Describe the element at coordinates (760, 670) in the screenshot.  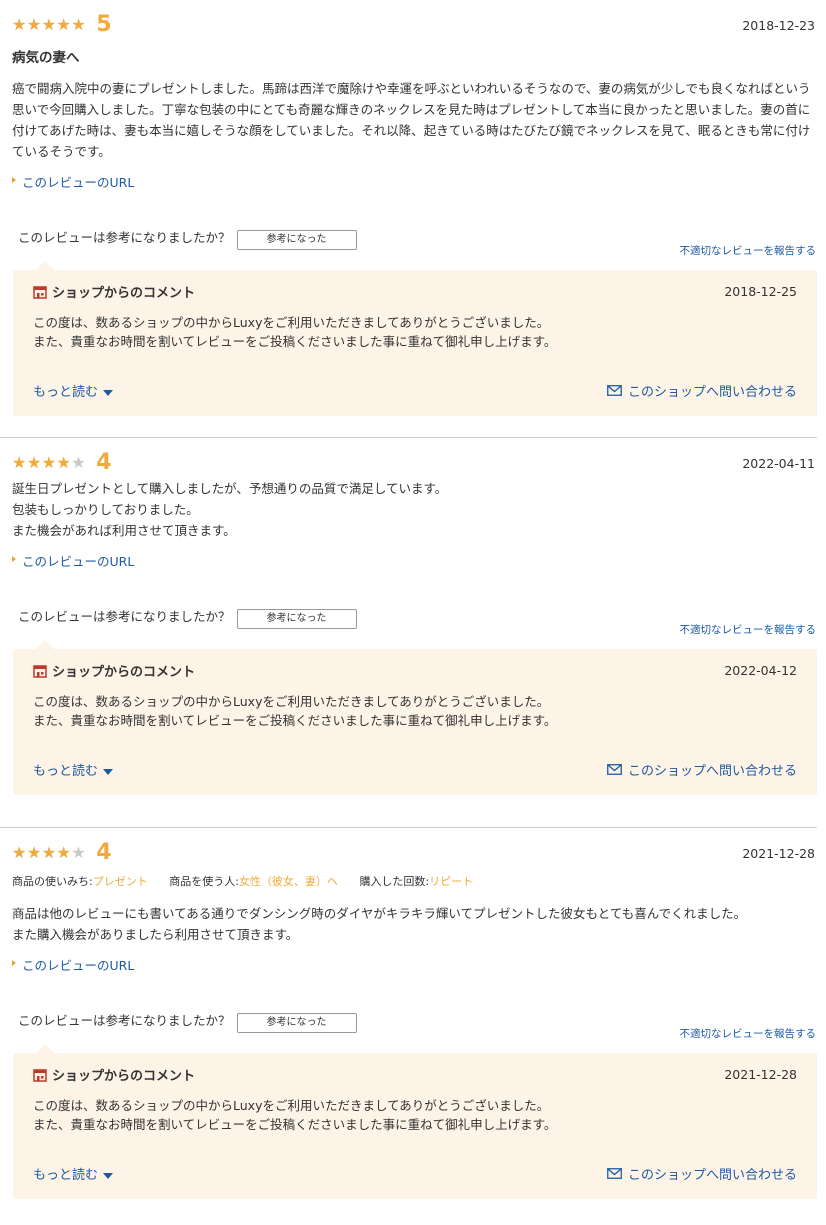
I see `comment-date: 2022-04-12` at that location.